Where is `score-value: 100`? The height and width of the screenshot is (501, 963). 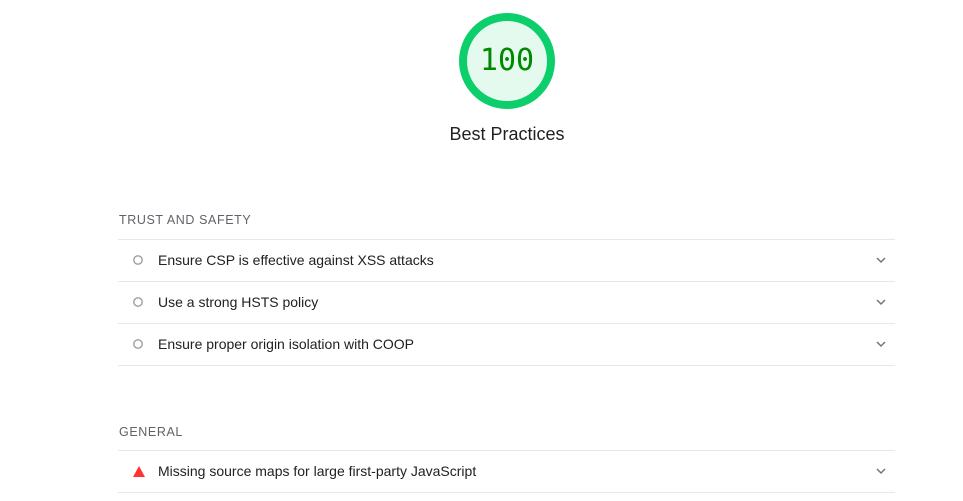
score-value: 100 is located at coordinates (507, 60).